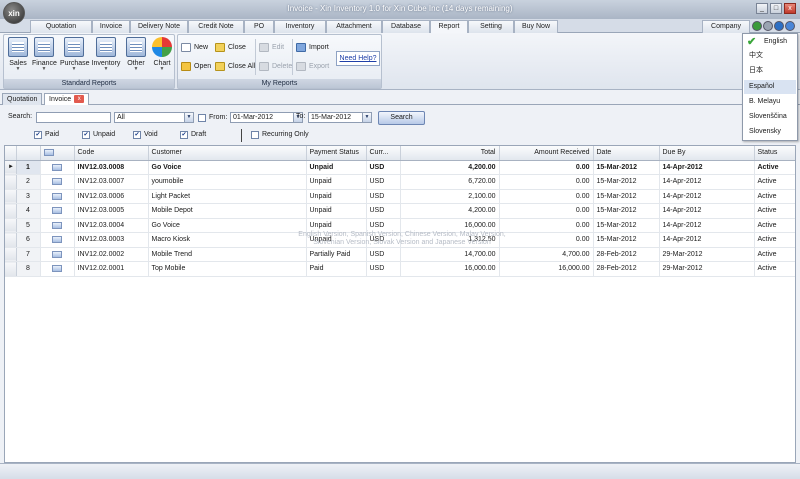  What do you see at coordinates (762, 8) in the screenshot?
I see `minimize-button: _` at bounding box center [762, 8].